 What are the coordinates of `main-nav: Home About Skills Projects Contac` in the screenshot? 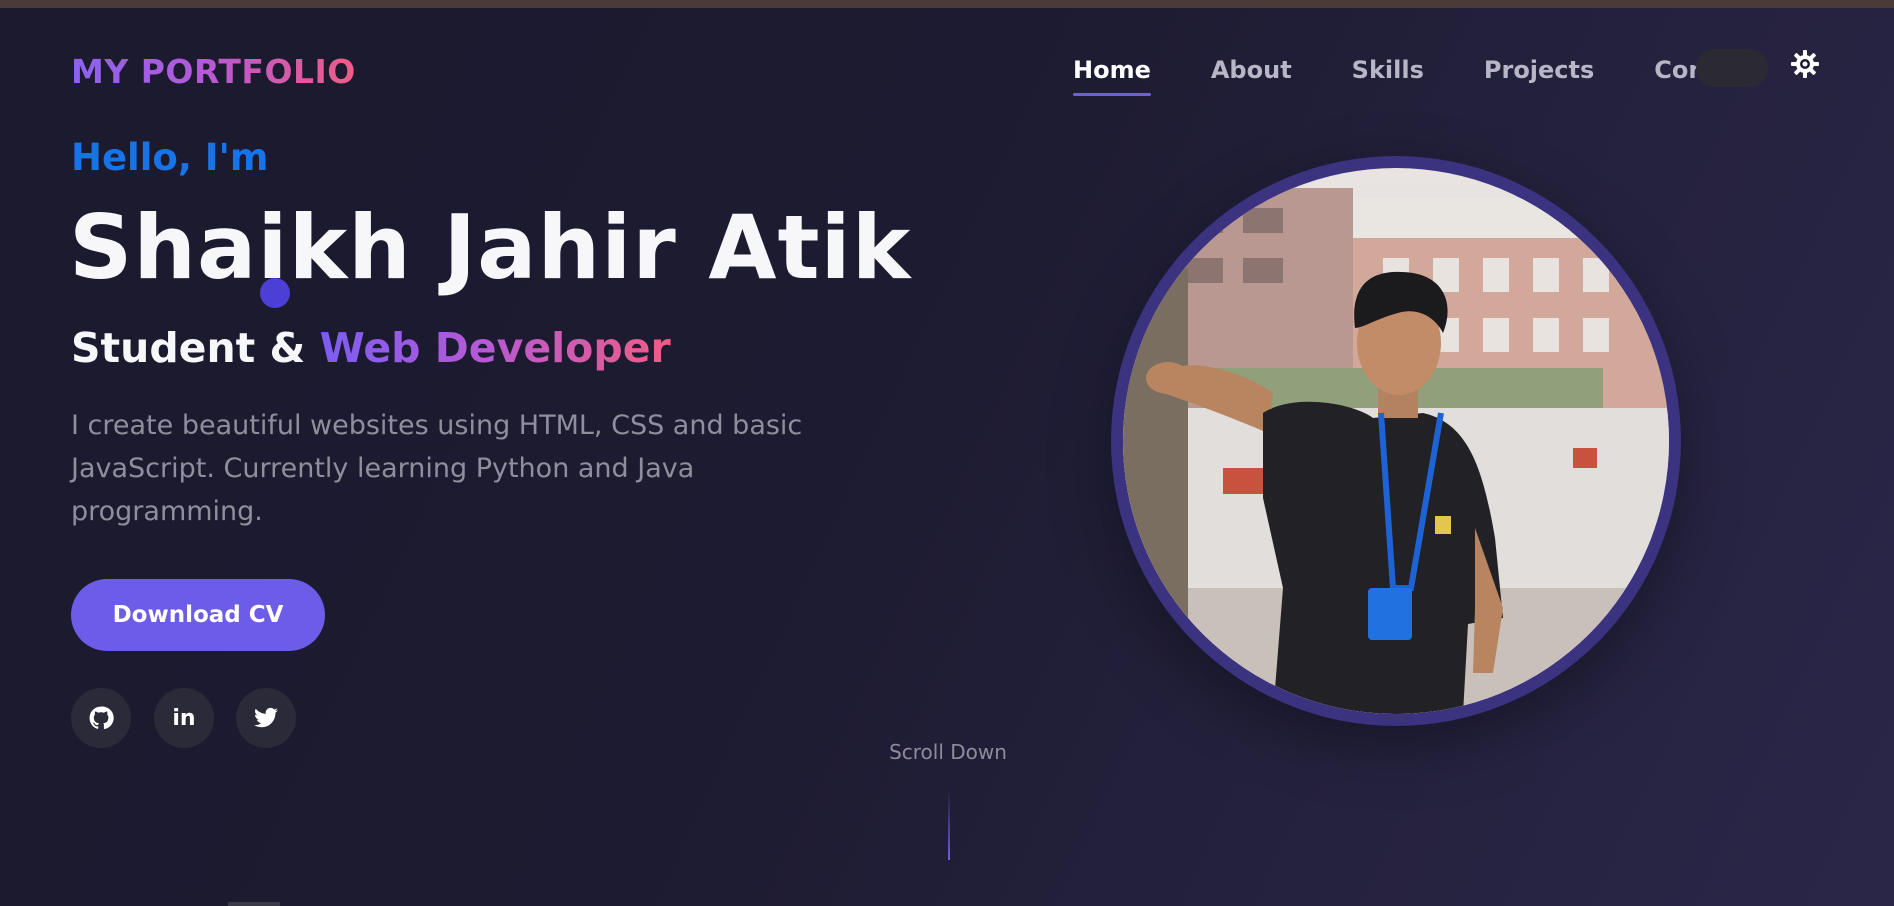 It's located at (1417, 76).